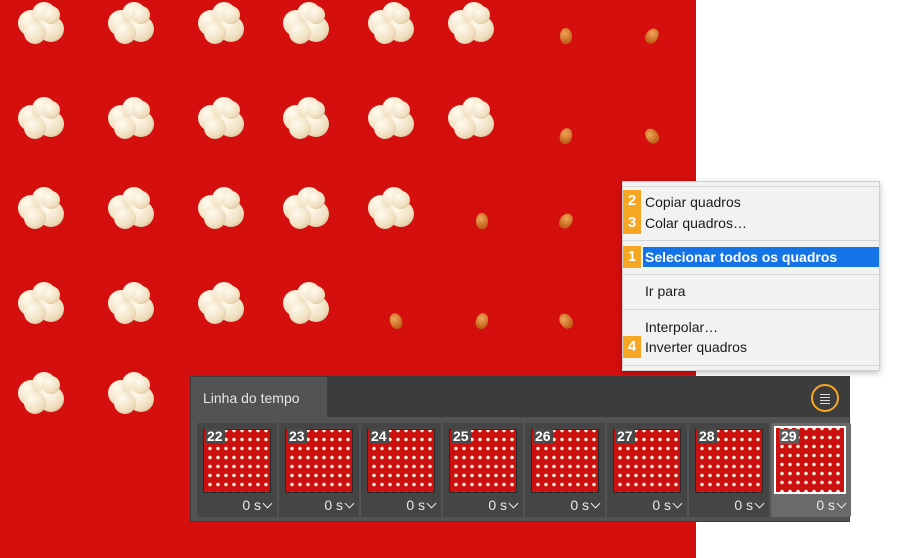 This screenshot has height=558, width=900. Describe the element at coordinates (625, 436) in the screenshot. I see `frame-number: 27` at that location.